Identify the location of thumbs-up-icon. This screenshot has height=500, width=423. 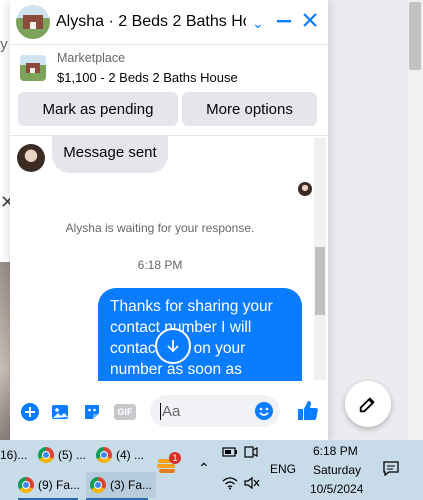
(308, 410).